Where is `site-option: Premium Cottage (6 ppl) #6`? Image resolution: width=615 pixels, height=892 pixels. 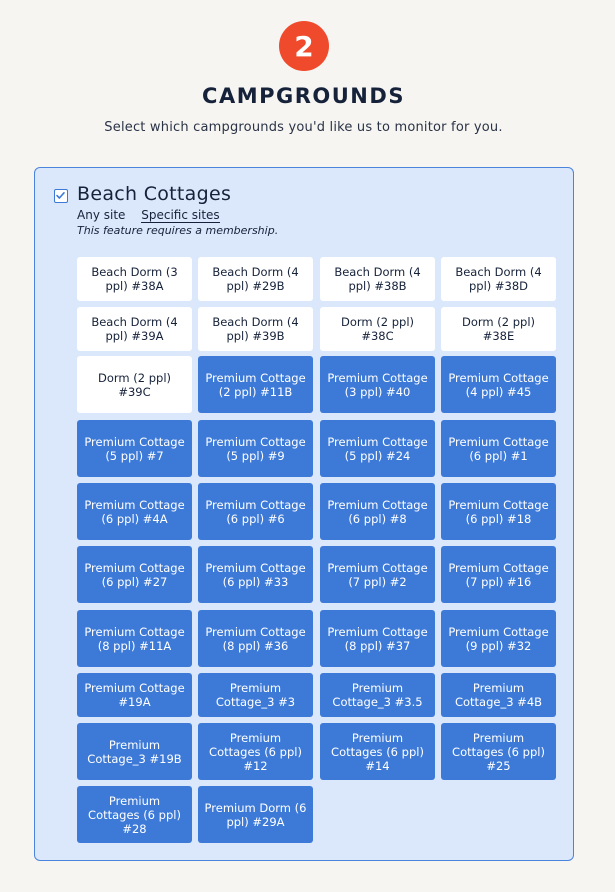
site-option: Premium Cottage (6 ppl) #6 is located at coordinates (255, 511).